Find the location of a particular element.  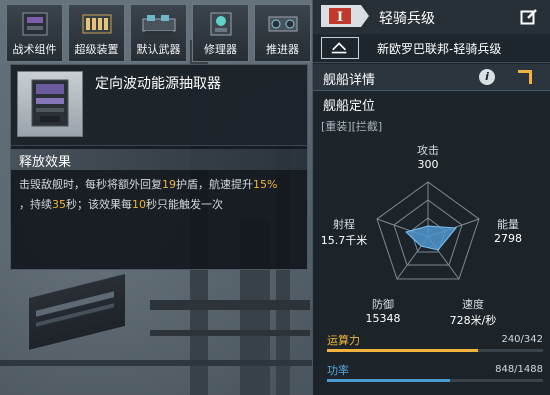

ship-details-title: 舰船详情 is located at coordinates (349, 80).